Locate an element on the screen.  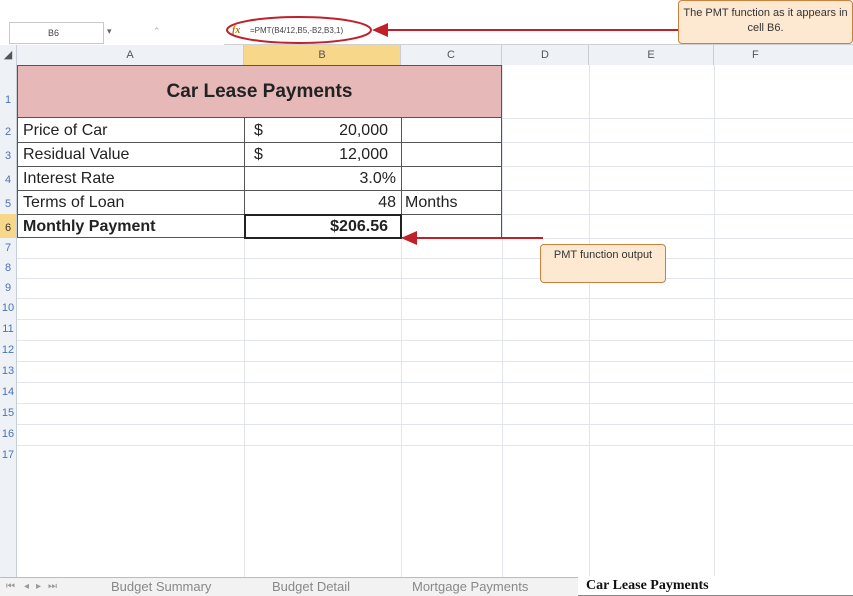
row-header-1: 1 is located at coordinates (8, 91).